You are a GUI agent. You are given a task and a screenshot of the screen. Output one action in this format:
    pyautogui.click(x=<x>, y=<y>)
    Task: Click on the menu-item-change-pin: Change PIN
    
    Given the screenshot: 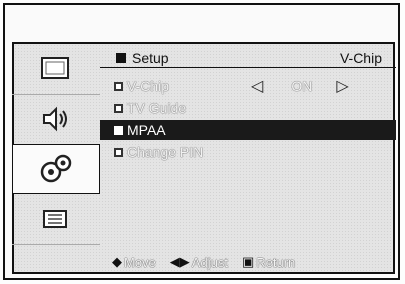 What is the action you would take?
    pyautogui.click(x=248, y=152)
    